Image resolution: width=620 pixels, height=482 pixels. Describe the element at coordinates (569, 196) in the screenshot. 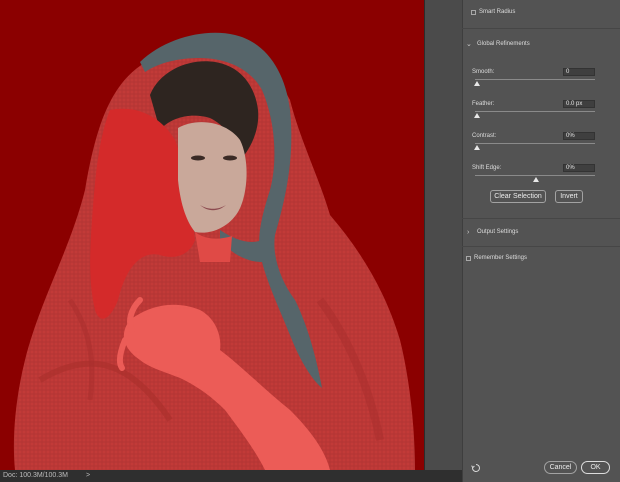

I see `invert-button: Invert` at that location.